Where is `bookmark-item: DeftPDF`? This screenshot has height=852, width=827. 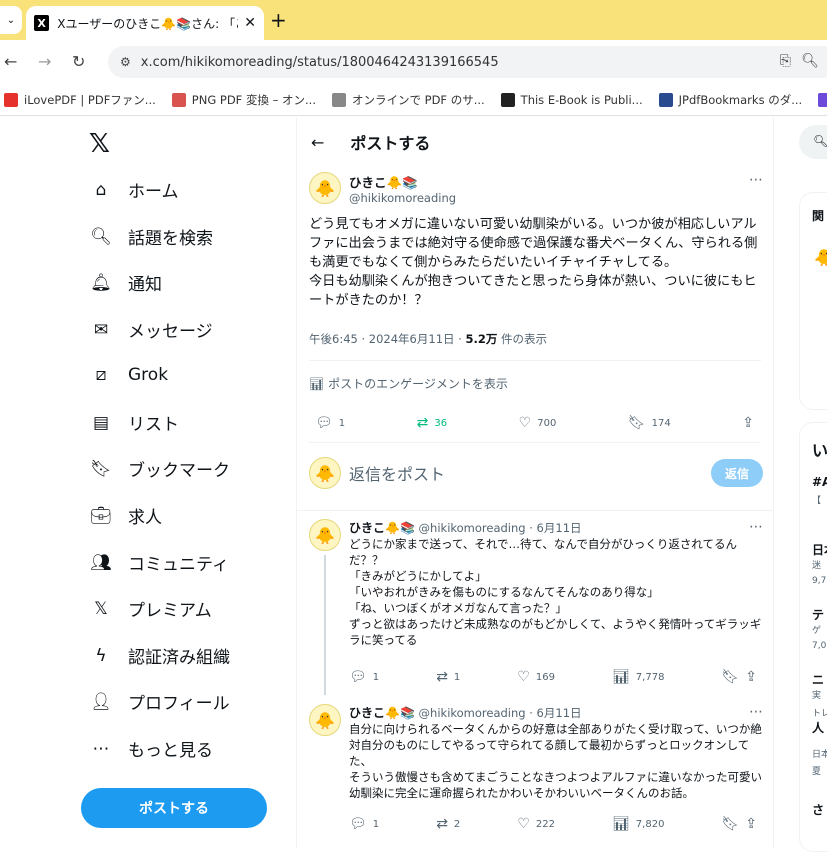 bookmark-item: DeftPDF is located at coordinates (822, 99).